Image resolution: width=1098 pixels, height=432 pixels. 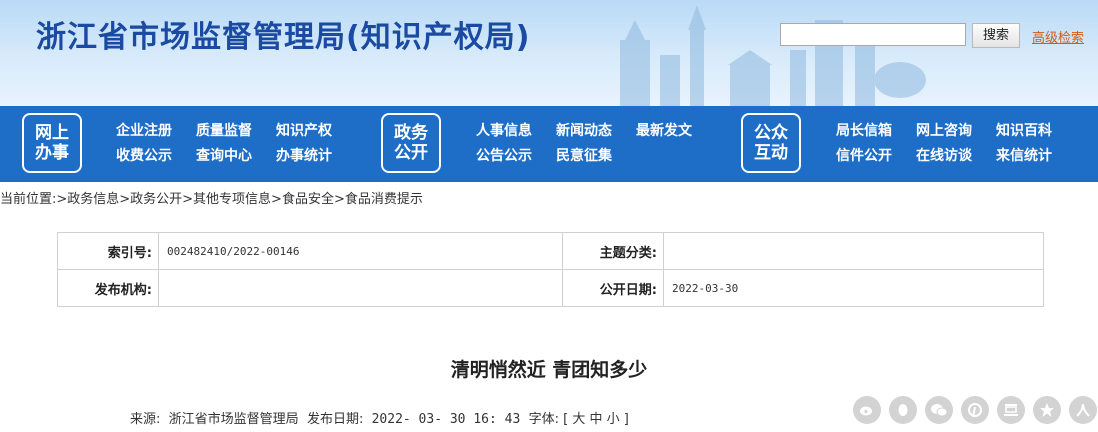 I want to click on nav-link-fee-disclosure: 收费公示, so click(x=144, y=155).